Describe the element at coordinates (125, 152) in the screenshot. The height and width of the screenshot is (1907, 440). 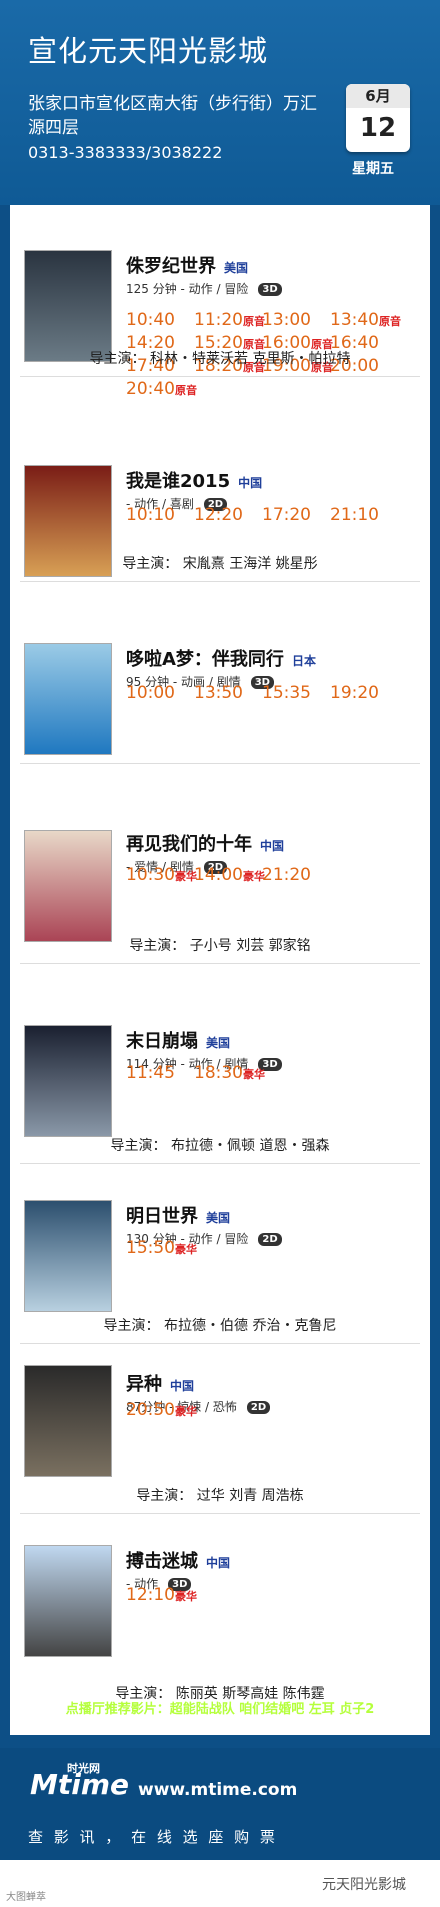
I see `cinema-phone: 0313-3383333/3038222` at that location.